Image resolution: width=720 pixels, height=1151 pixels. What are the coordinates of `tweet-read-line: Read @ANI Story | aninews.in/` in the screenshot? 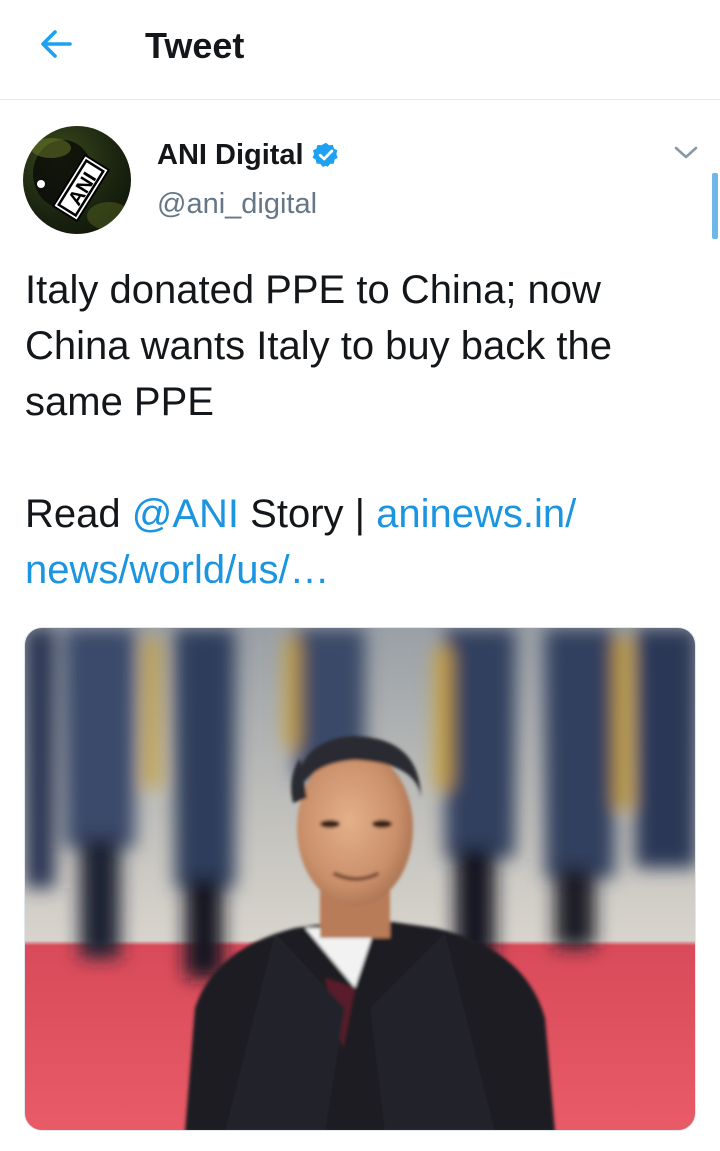 It's located at (360, 514).